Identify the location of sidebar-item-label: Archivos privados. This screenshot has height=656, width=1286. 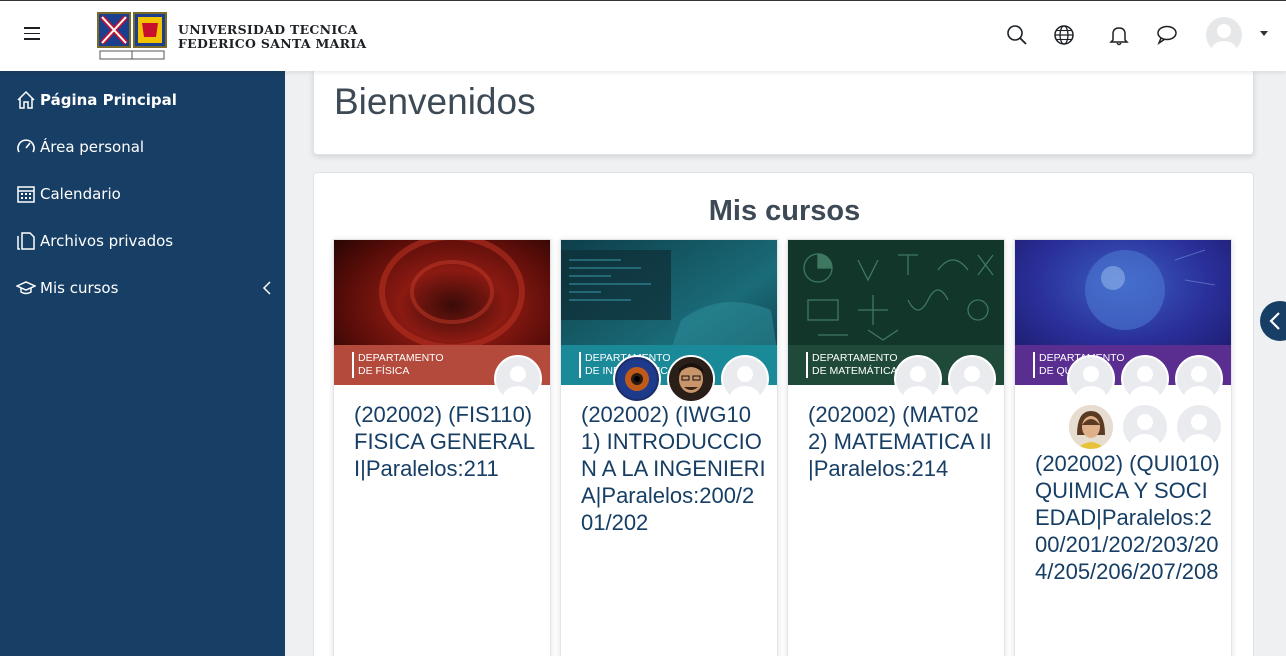
(107, 241).